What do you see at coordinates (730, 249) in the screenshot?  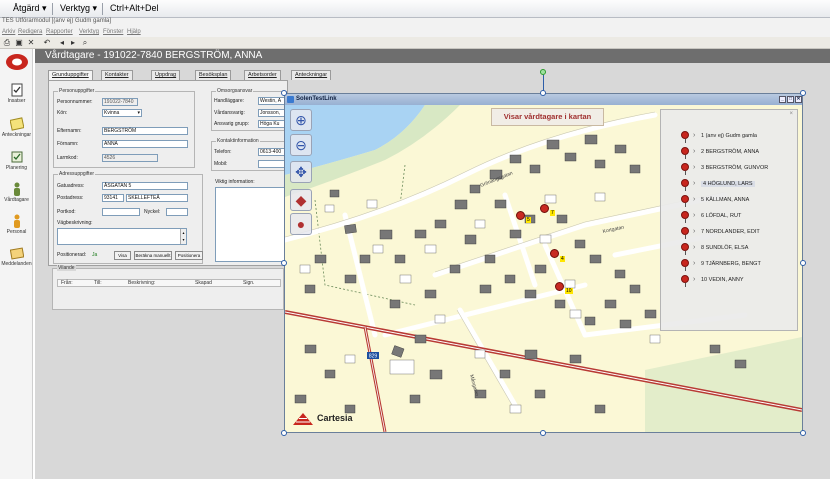 I see `list-item: › 8 SUNDLÖF, ELSA` at bounding box center [730, 249].